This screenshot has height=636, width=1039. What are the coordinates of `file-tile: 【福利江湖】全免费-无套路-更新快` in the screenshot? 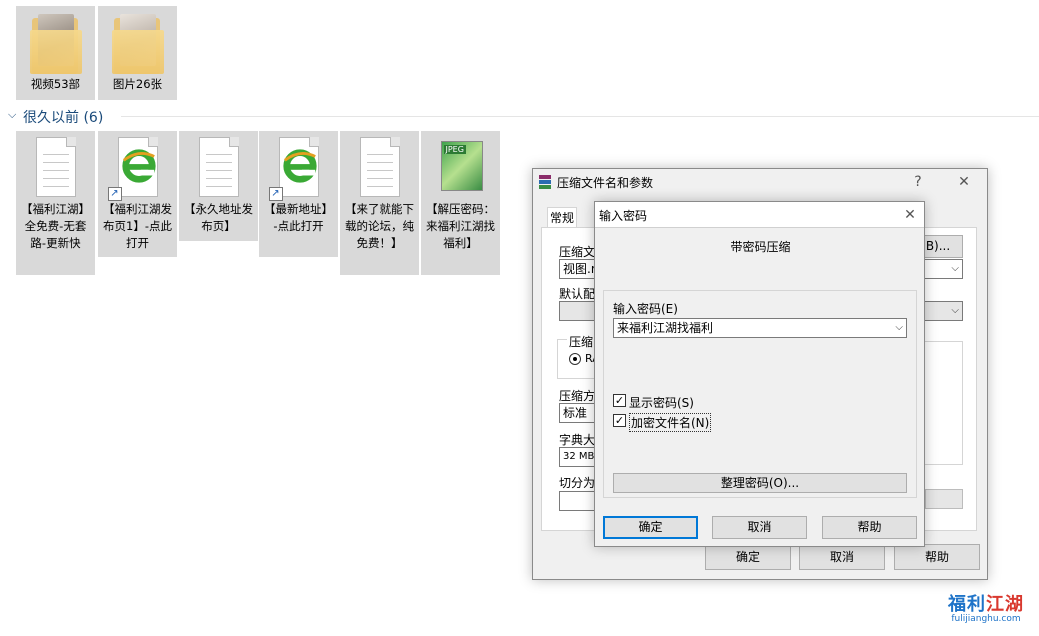 It's located at (55, 203).